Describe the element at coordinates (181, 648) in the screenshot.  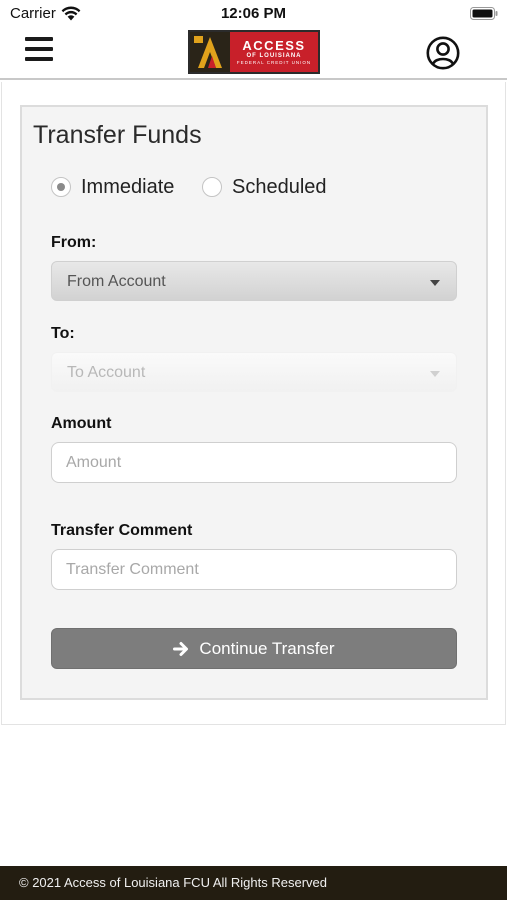
I see `arrow-right-icon` at that location.